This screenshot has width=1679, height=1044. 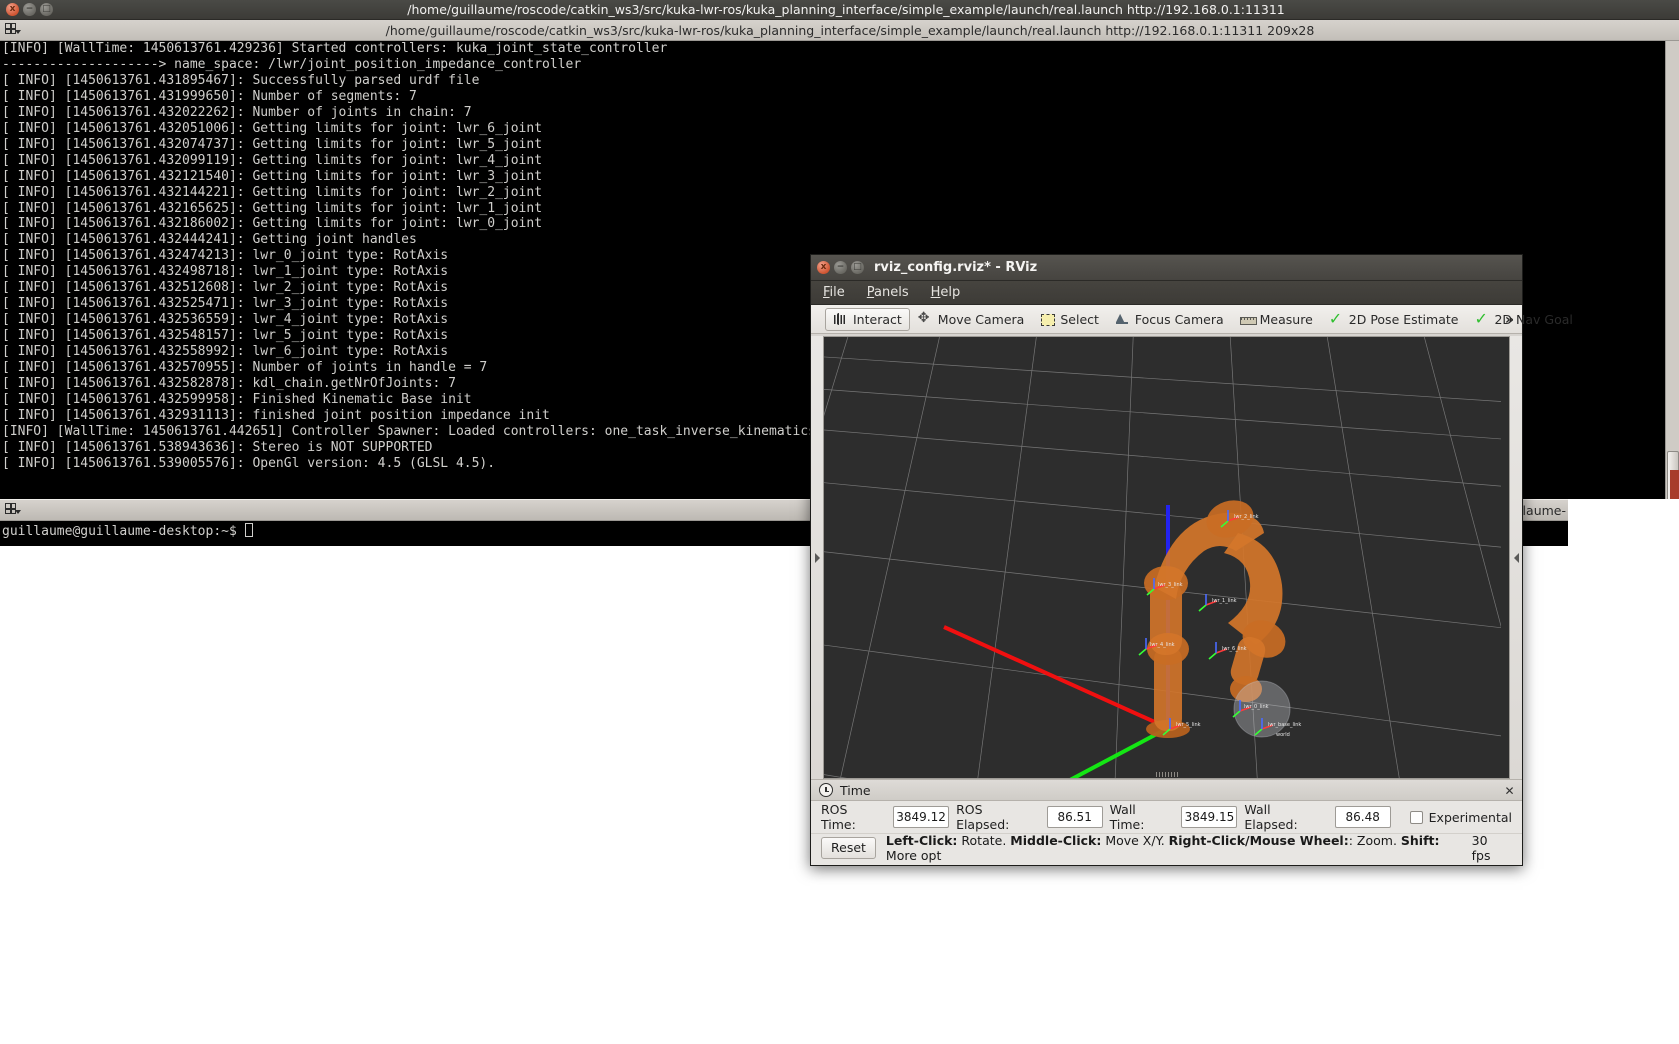 I want to click on rviz-maximize-button: □, so click(x=857, y=267).